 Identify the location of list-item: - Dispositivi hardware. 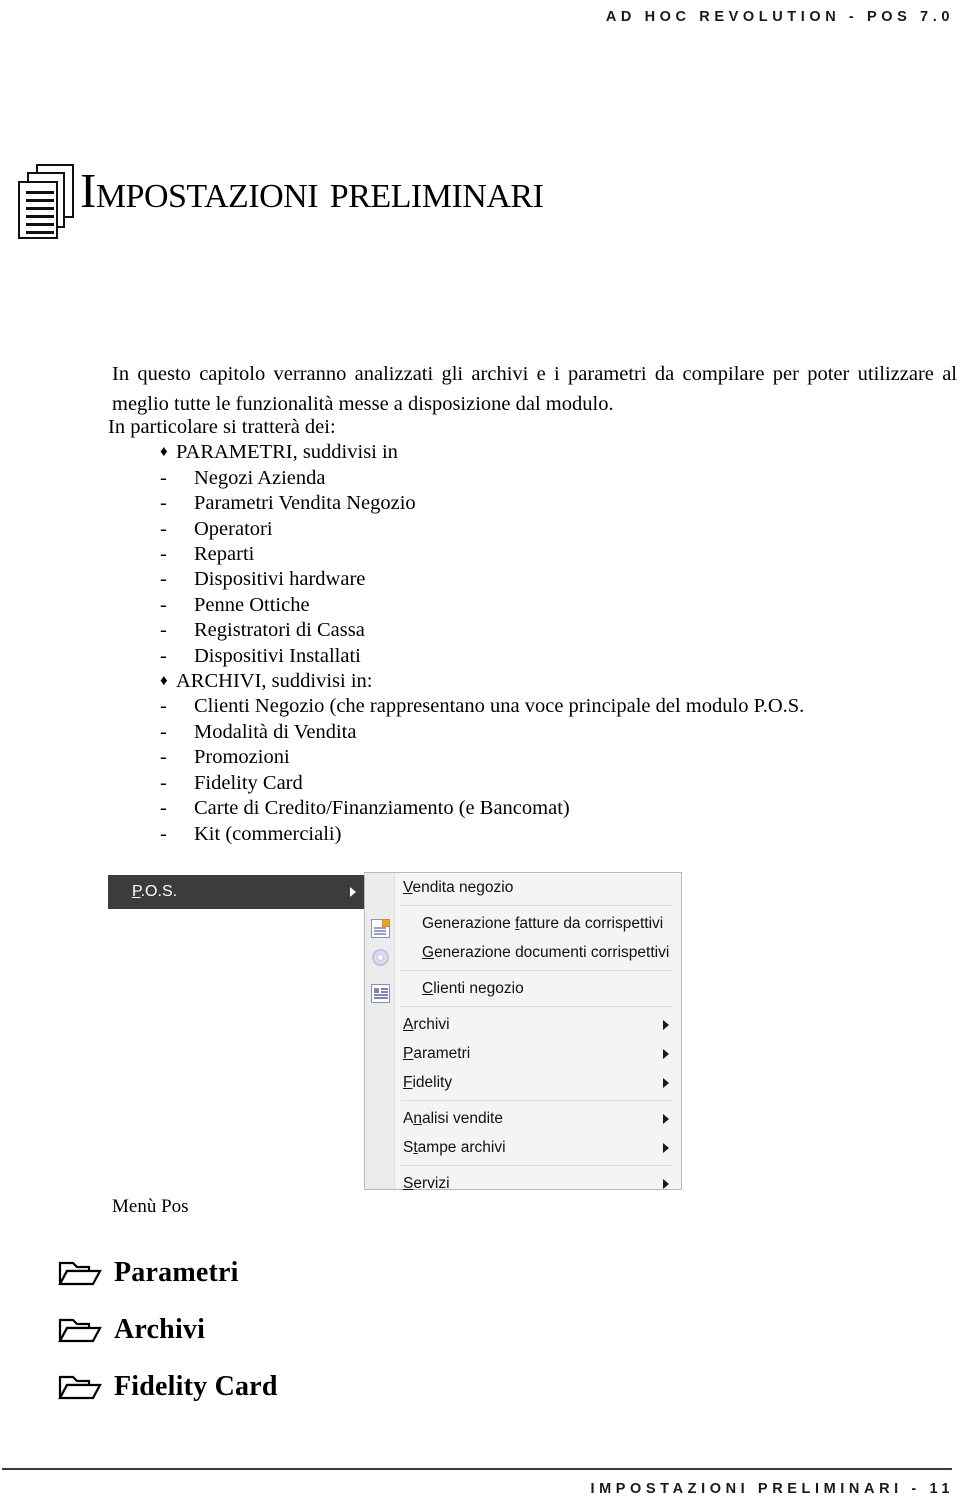
(534, 579).